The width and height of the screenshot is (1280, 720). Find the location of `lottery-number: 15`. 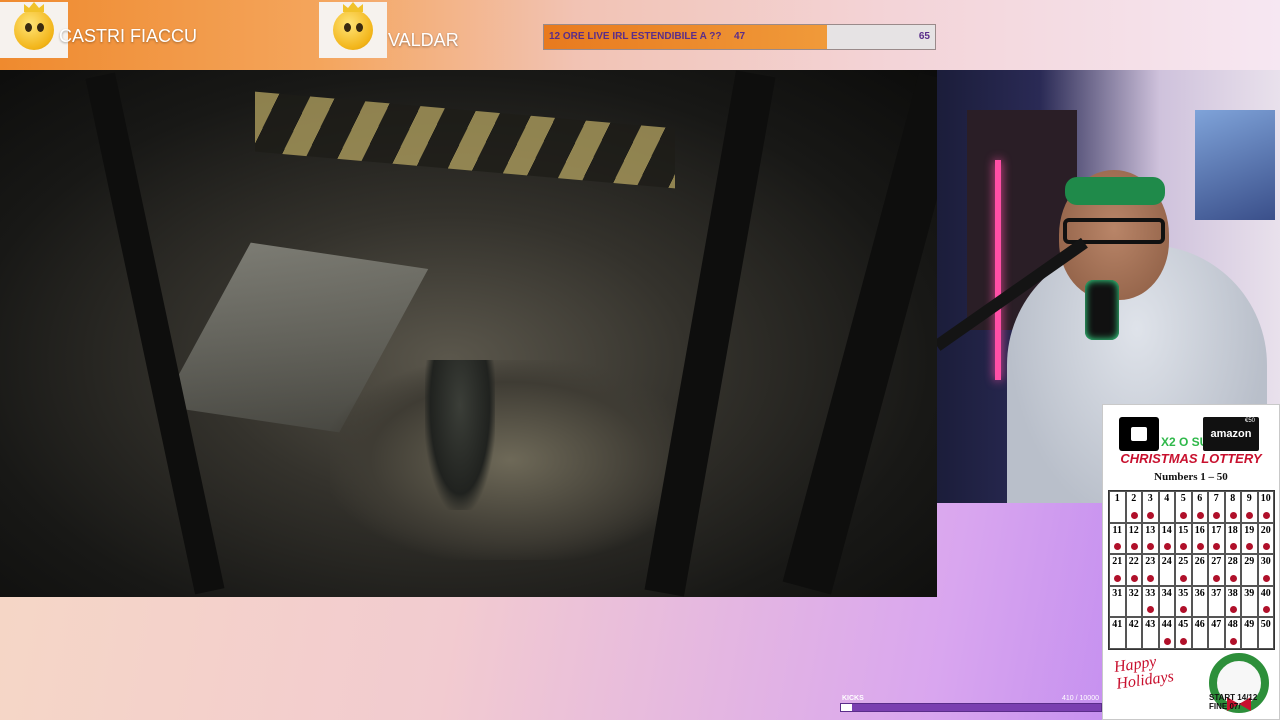

lottery-number: 15 is located at coordinates (1183, 530).